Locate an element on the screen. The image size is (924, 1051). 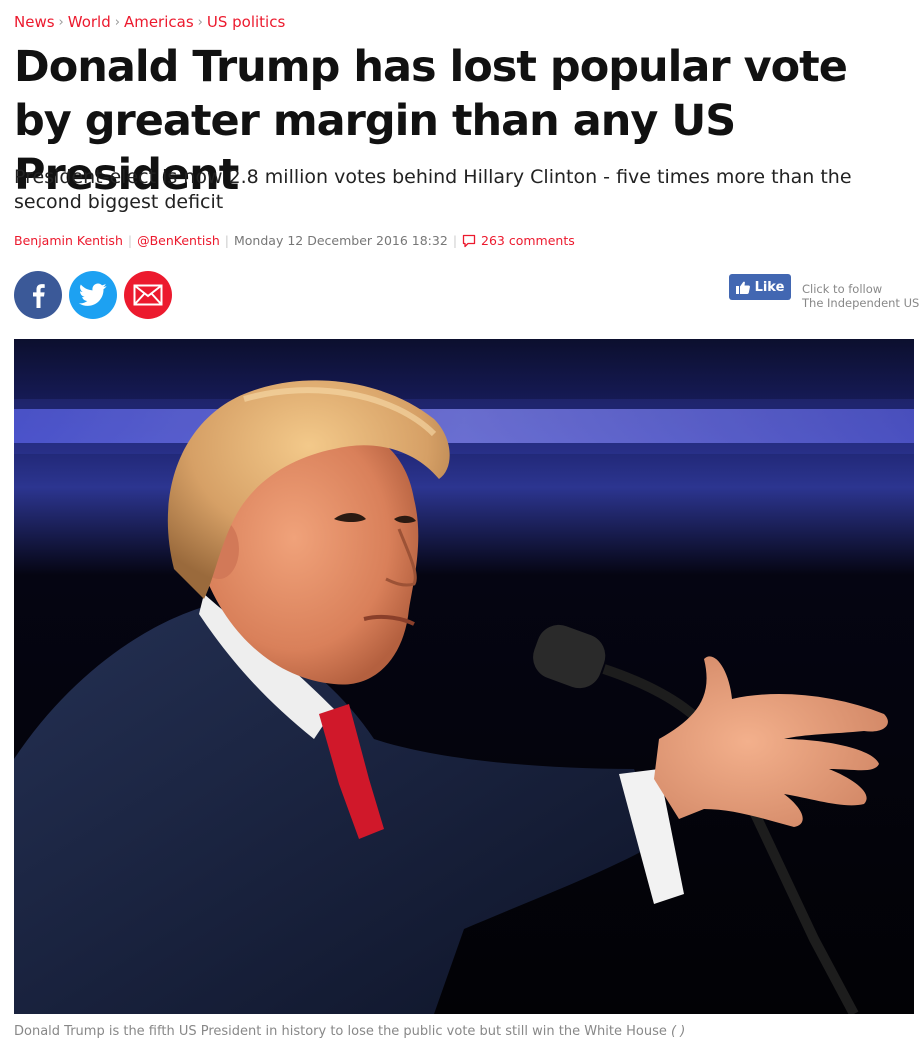
comment-icon is located at coordinates (469, 240).